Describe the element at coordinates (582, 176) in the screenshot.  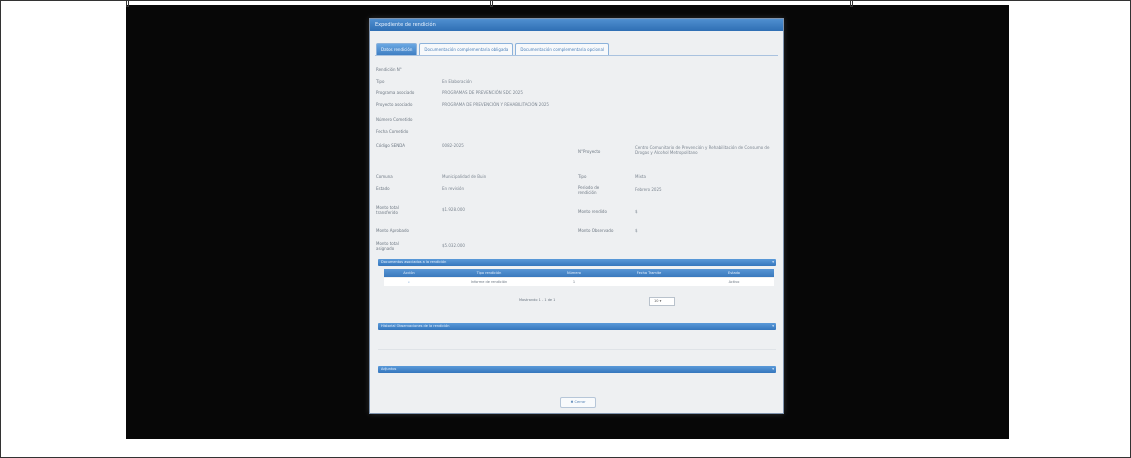
I see `label-tipo-2: Tipo` at that location.